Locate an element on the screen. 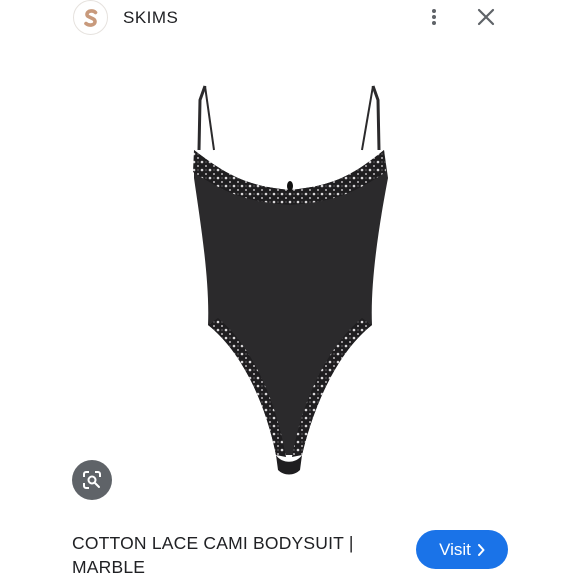 The width and height of the screenshot is (580, 580). more-vert-icon is located at coordinates (434, 17).